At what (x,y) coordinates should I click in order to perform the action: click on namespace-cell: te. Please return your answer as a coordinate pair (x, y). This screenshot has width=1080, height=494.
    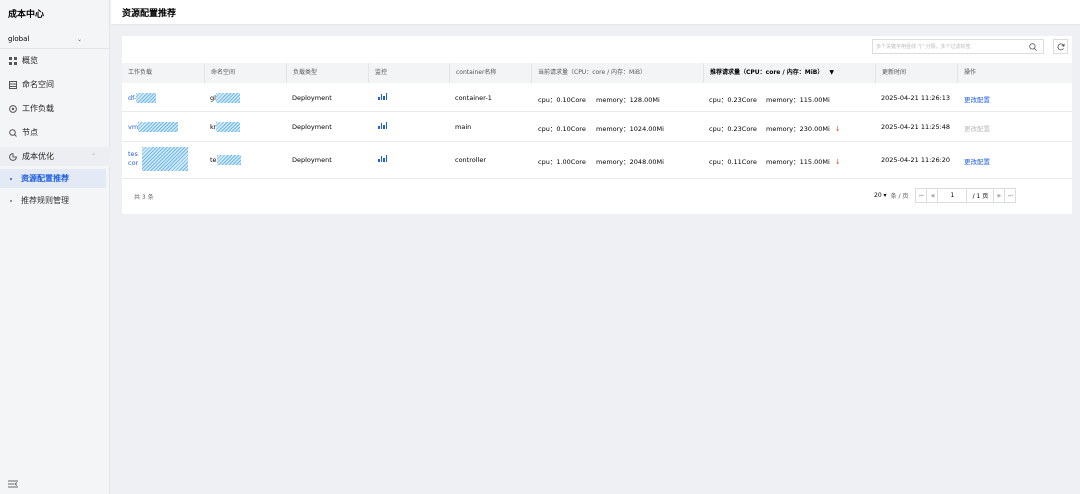
    Looking at the image, I should click on (225, 160).